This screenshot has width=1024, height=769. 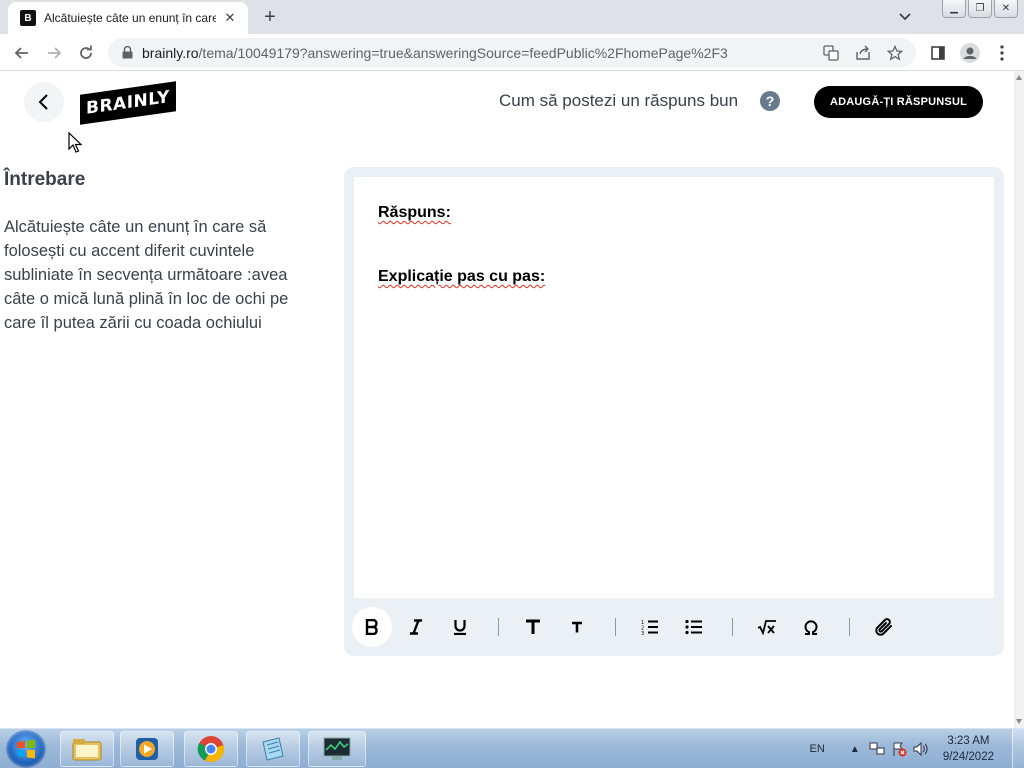 I want to click on action-center-flag-icon, so click(x=899, y=749).